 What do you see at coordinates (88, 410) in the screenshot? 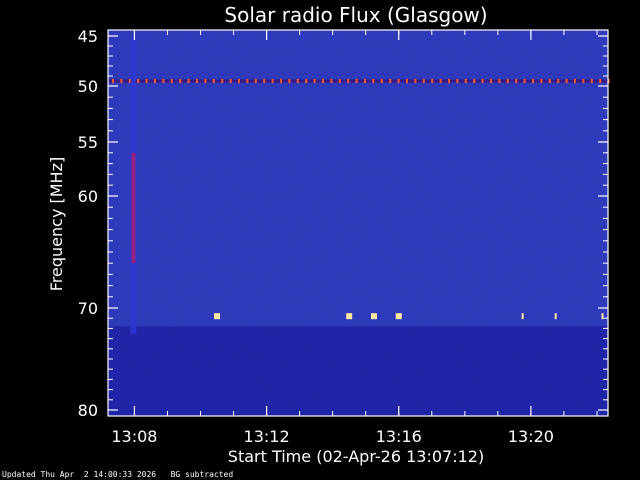
I see `y-tick-label: 80` at bounding box center [88, 410].